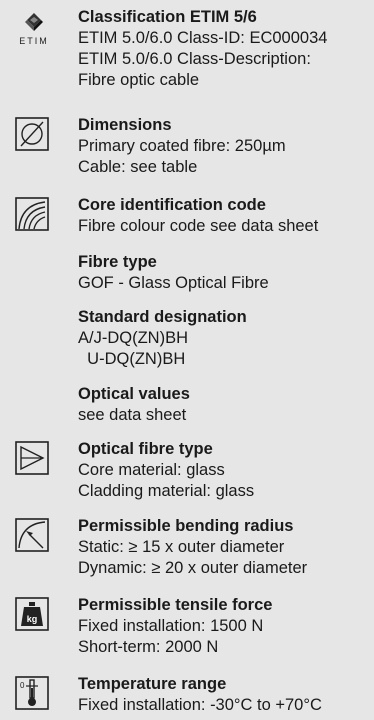  What do you see at coordinates (32, 458) in the screenshot?
I see `optical-fibre-type-icon` at bounding box center [32, 458].